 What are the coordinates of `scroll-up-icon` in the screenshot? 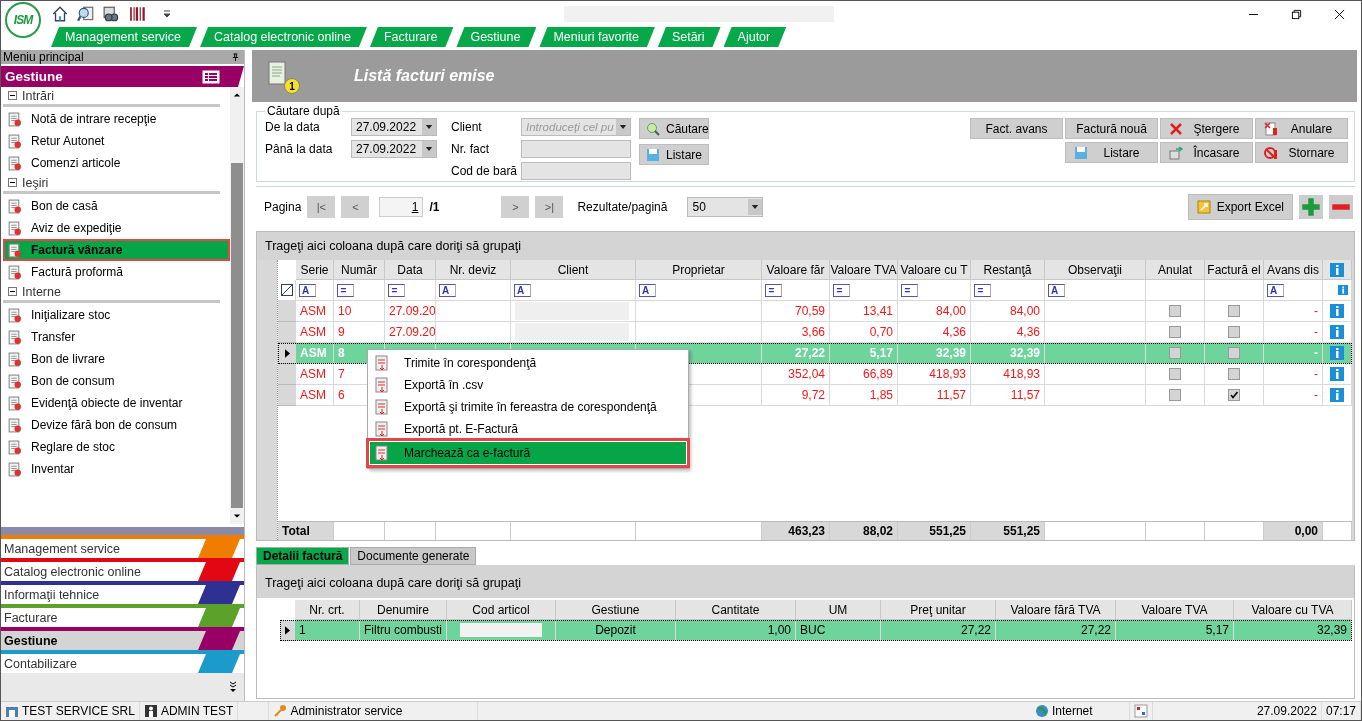 It's located at (237, 95).